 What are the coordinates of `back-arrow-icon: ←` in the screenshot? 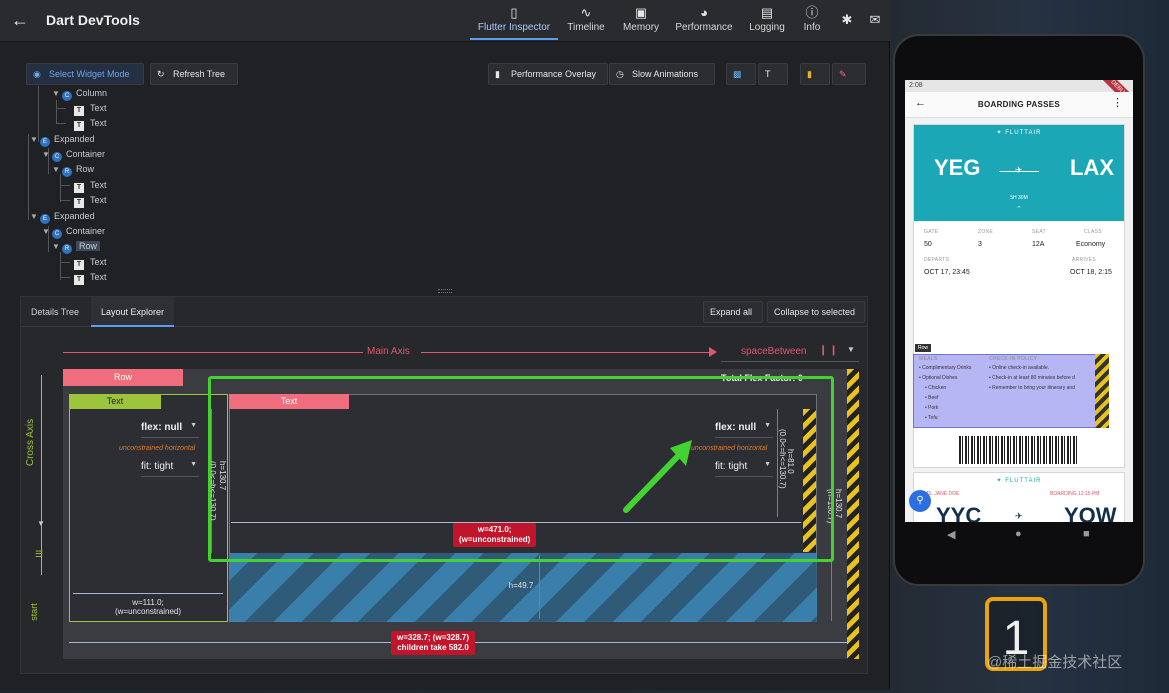 It's located at (20, 20).